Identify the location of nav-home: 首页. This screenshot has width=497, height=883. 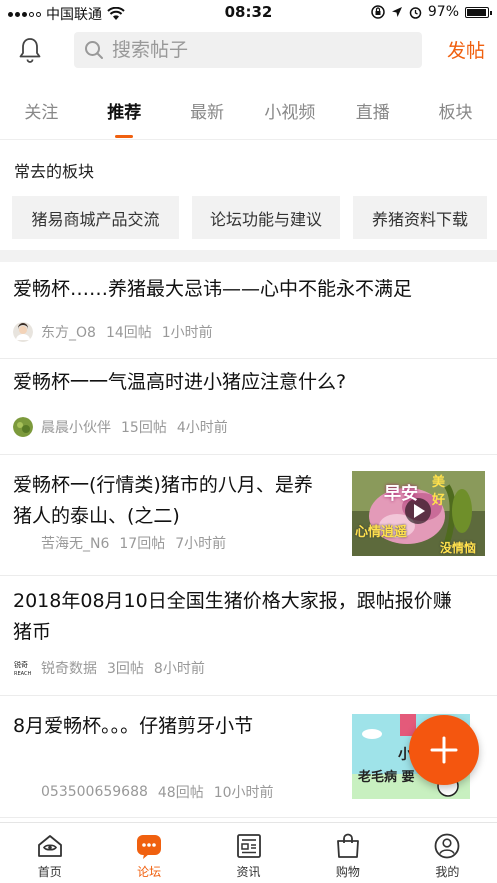
(49, 853).